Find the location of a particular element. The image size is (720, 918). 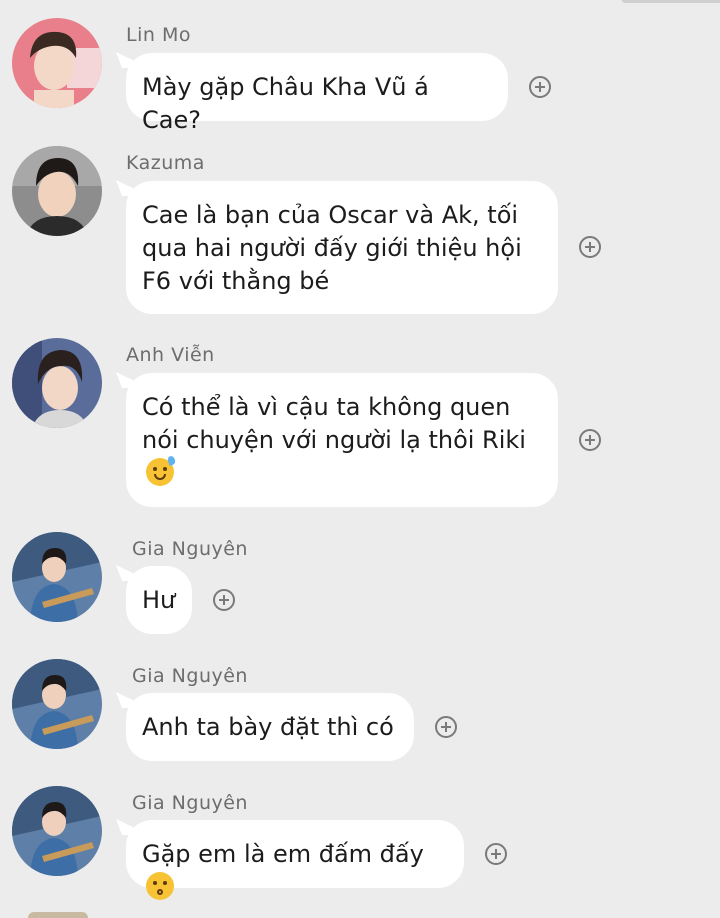

kissing-emoji is located at coordinates (160, 886).